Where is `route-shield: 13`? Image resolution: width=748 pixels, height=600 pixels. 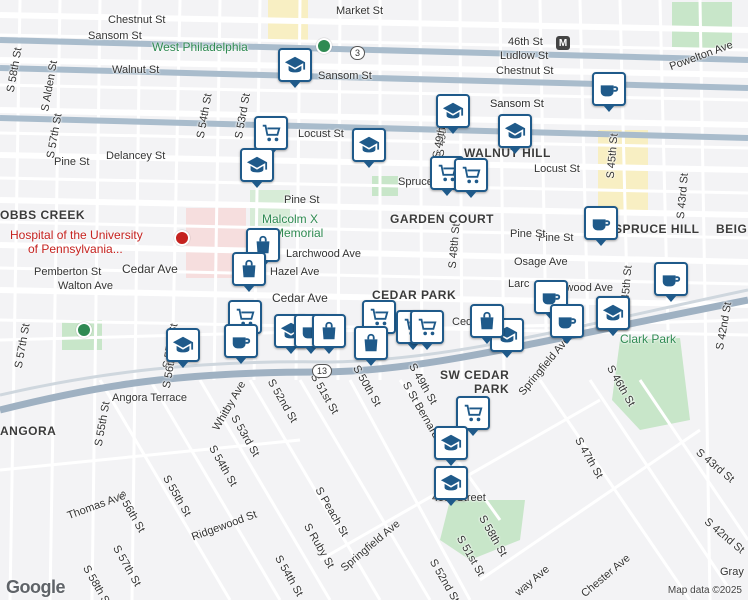
route-shield: 13 is located at coordinates (322, 371).